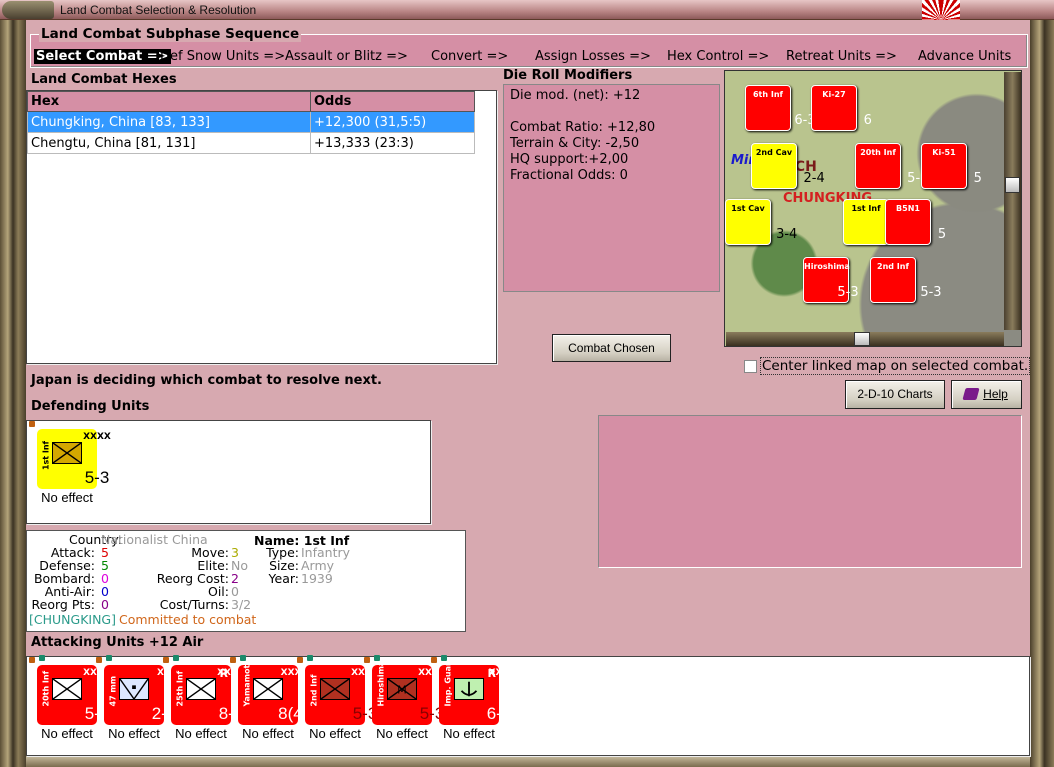 The image size is (1054, 767). What do you see at coordinates (1012, 201) in the screenshot?
I see `map-vertical-scrollbar` at bounding box center [1012, 201].